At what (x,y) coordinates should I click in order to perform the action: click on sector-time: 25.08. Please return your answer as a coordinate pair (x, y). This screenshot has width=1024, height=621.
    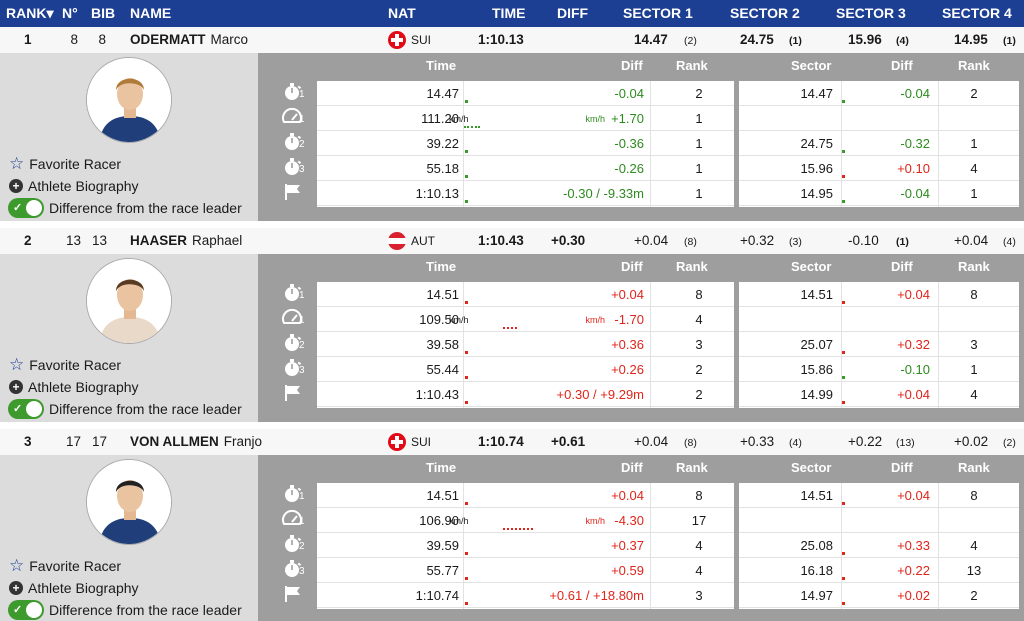
    Looking at the image, I should click on (816, 545).